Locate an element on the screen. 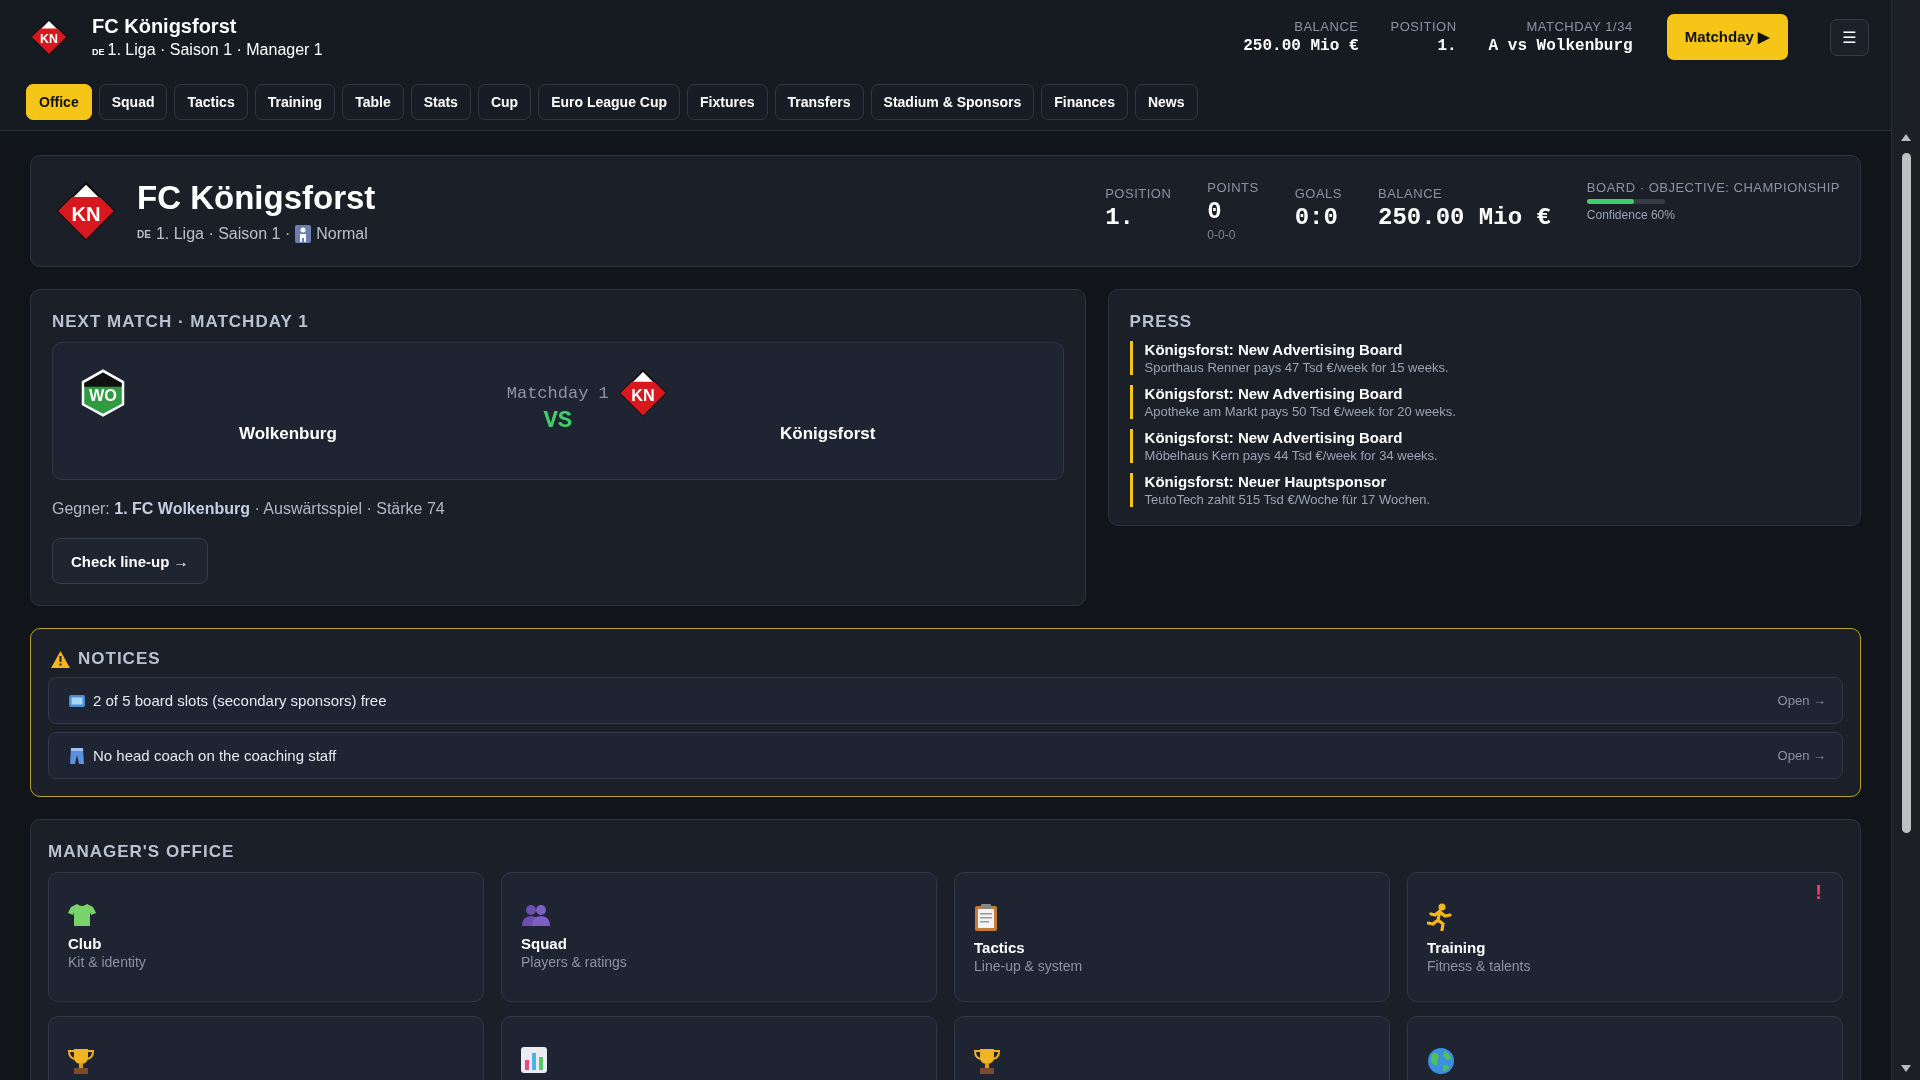  tile-subtitle: Line-up & system is located at coordinates (1029, 966).